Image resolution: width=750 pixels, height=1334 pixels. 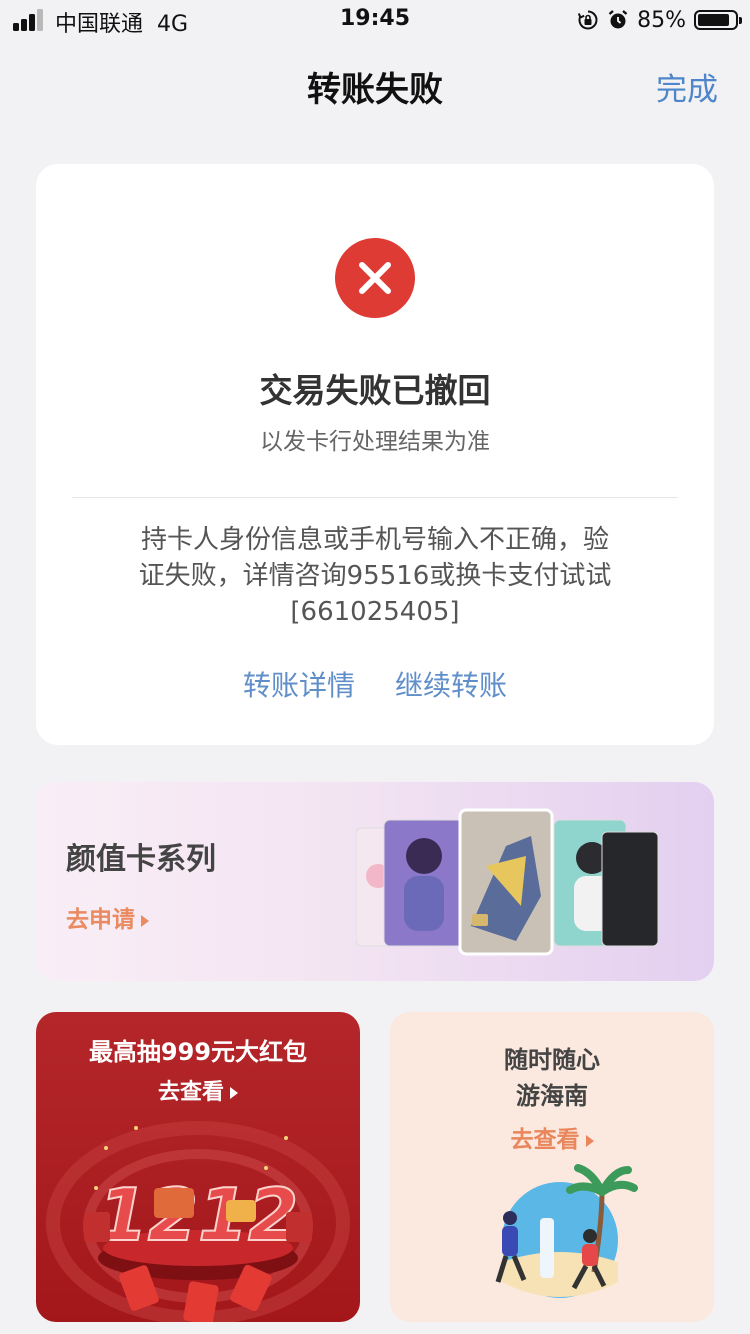 I want to click on page-title: 转账失败, so click(x=375, y=90).